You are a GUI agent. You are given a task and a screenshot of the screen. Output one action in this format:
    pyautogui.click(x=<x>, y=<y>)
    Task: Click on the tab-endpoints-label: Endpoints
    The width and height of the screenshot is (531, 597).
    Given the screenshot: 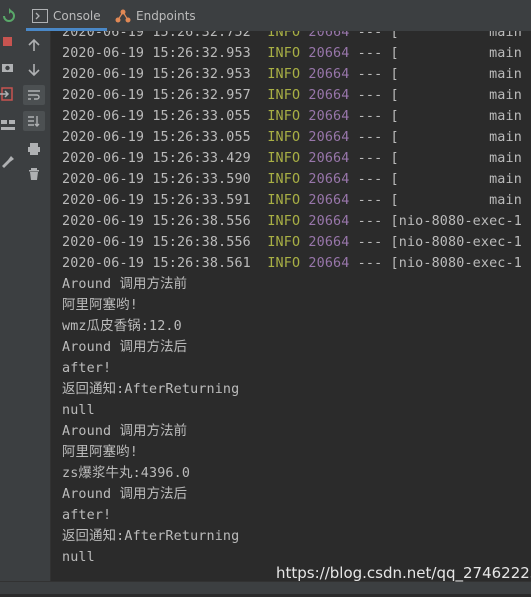 What is the action you would take?
    pyautogui.click(x=166, y=15)
    